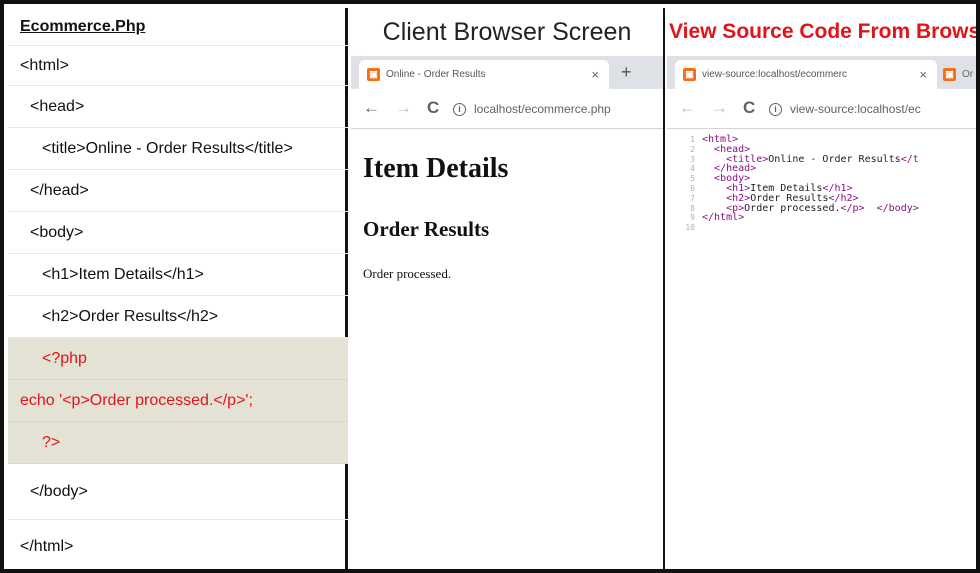 Image resolution: width=980 pixels, height=573 pixels. Describe the element at coordinates (909, 159) in the screenshot. I see `code-tag: </t` at that location.